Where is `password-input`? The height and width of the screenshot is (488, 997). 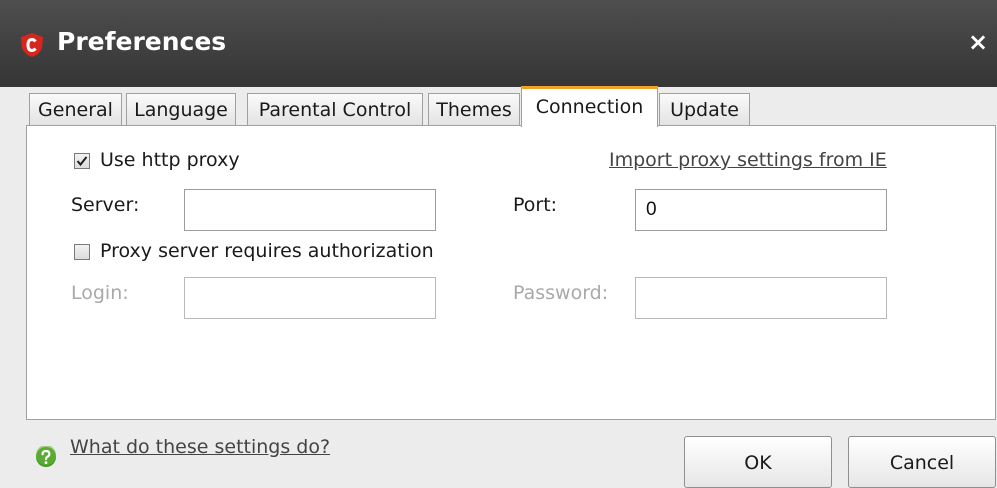 password-input is located at coordinates (761, 298).